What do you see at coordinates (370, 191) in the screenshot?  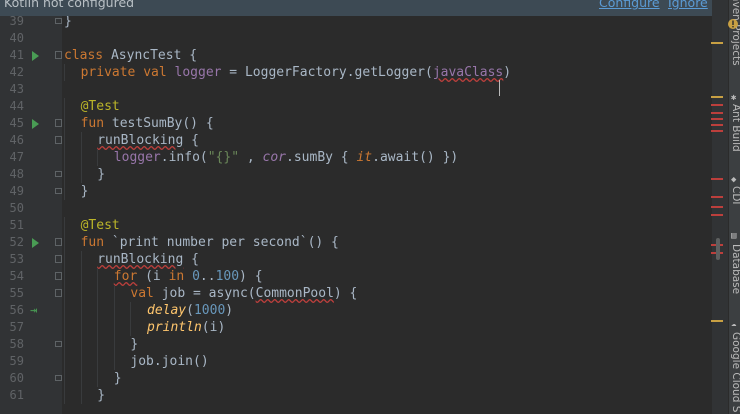 I see `code-line: 49}` at bounding box center [370, 191].